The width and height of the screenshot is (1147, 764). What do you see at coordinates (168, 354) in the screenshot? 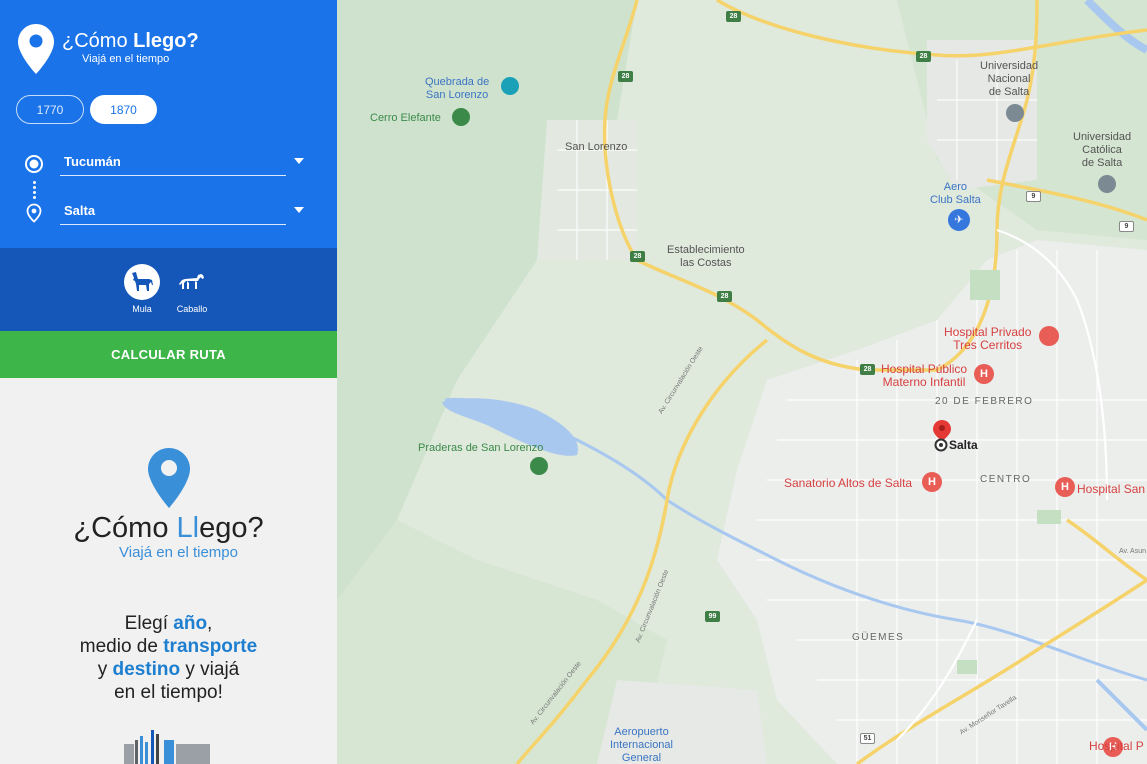
I see `calculate-route-button: CALCULAR RUTA` at bounding box center [168, 354].